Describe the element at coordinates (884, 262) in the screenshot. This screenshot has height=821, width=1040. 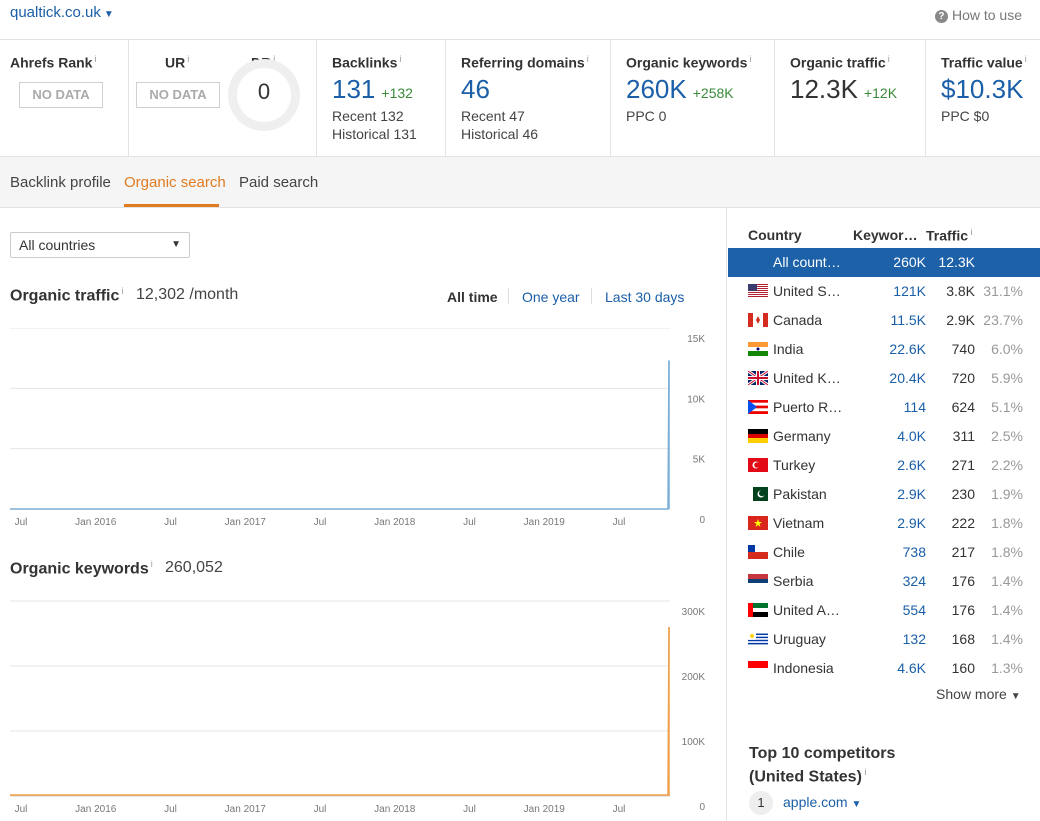
I see `country-row: All count… 260K 12.3K` at that location.